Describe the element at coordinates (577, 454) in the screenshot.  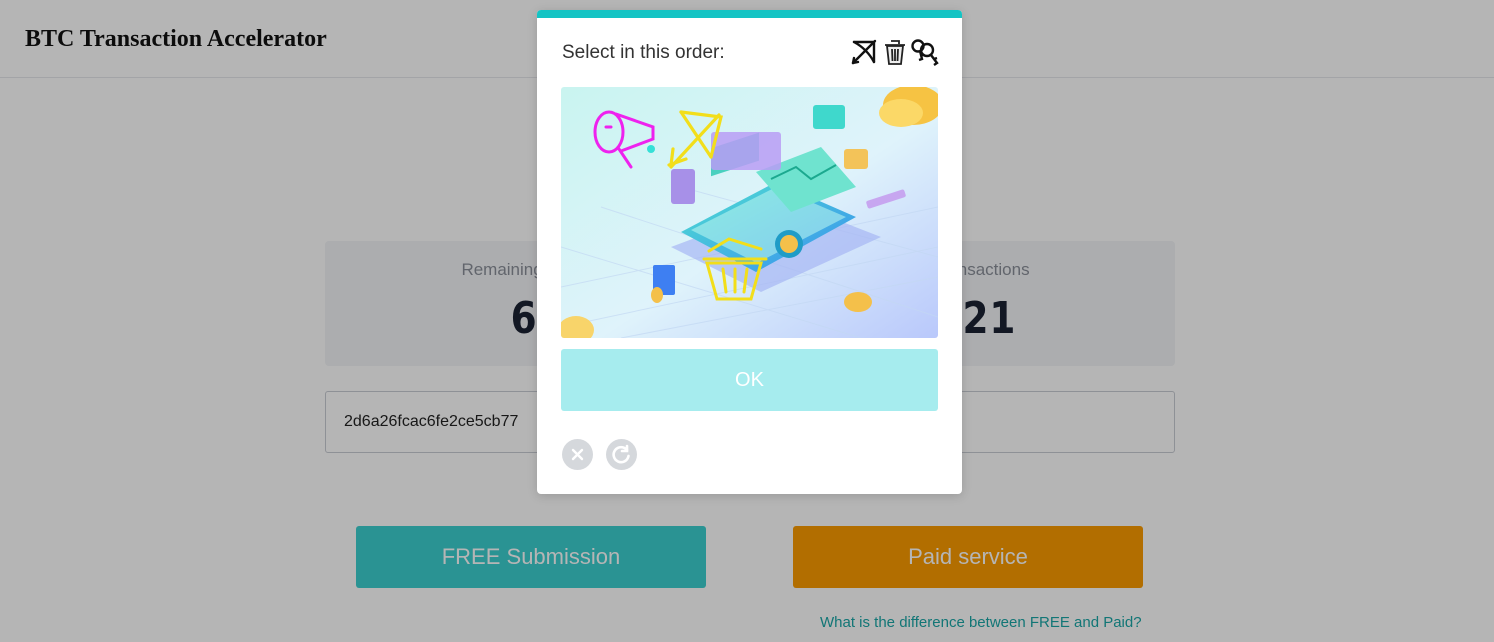
I see `captcha-close-button` at that location.